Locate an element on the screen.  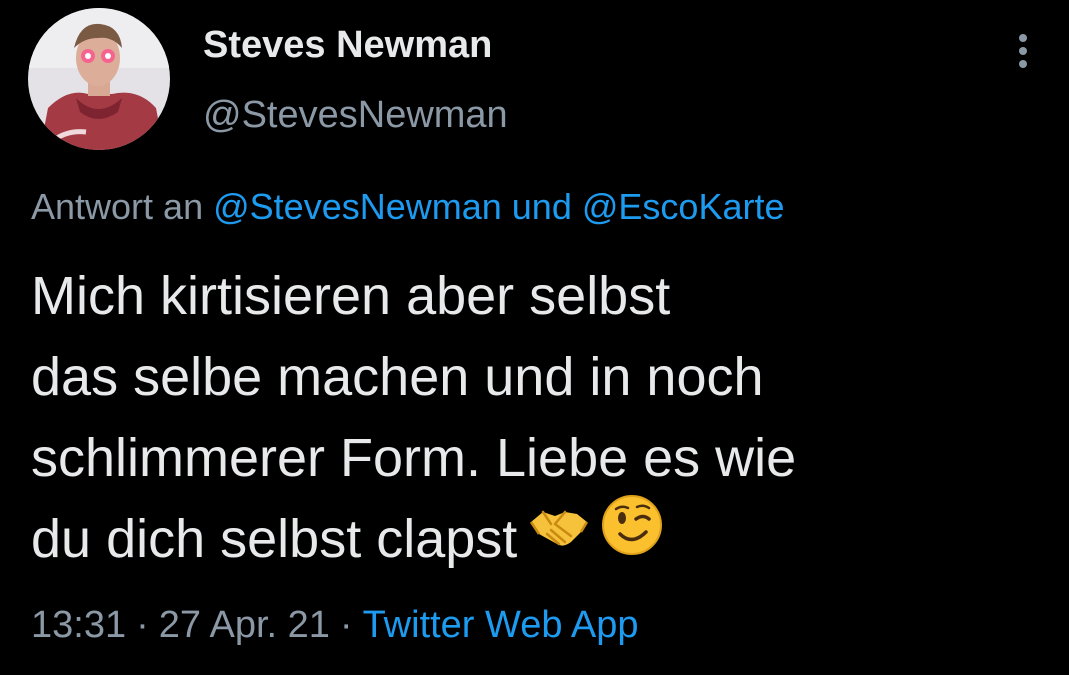
reply-conjunction: und is located at coordinates (542, 206).